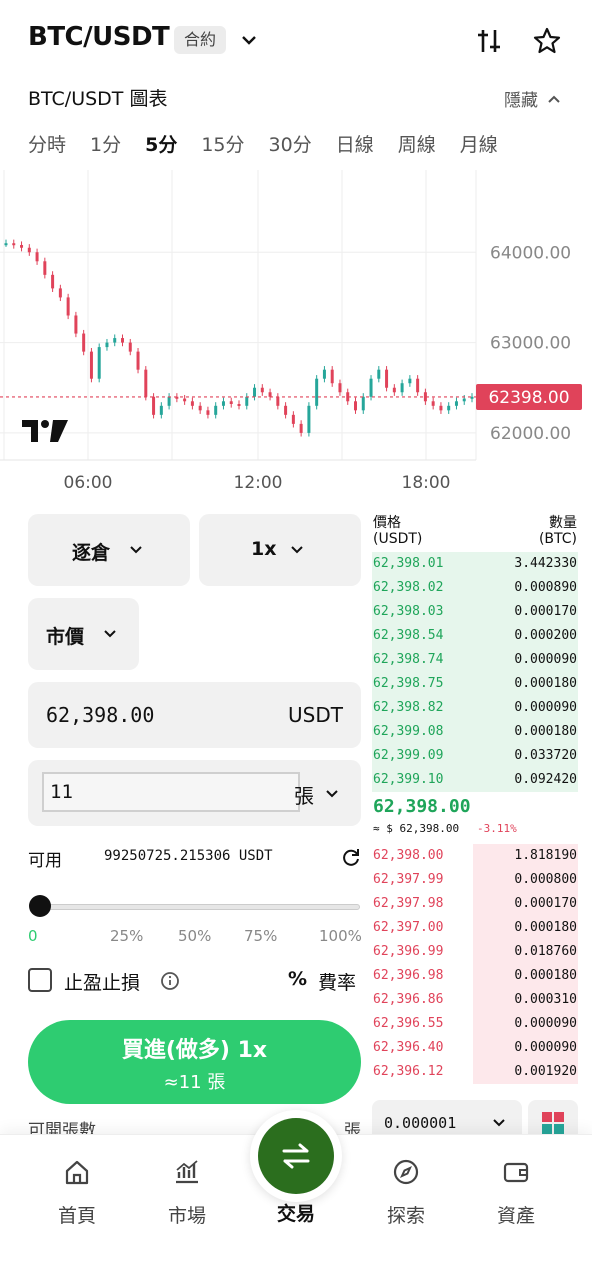  Describe the element at coordinates (47, 143) in the screenshot. I see `tab-timeframe: 分時` at that location.